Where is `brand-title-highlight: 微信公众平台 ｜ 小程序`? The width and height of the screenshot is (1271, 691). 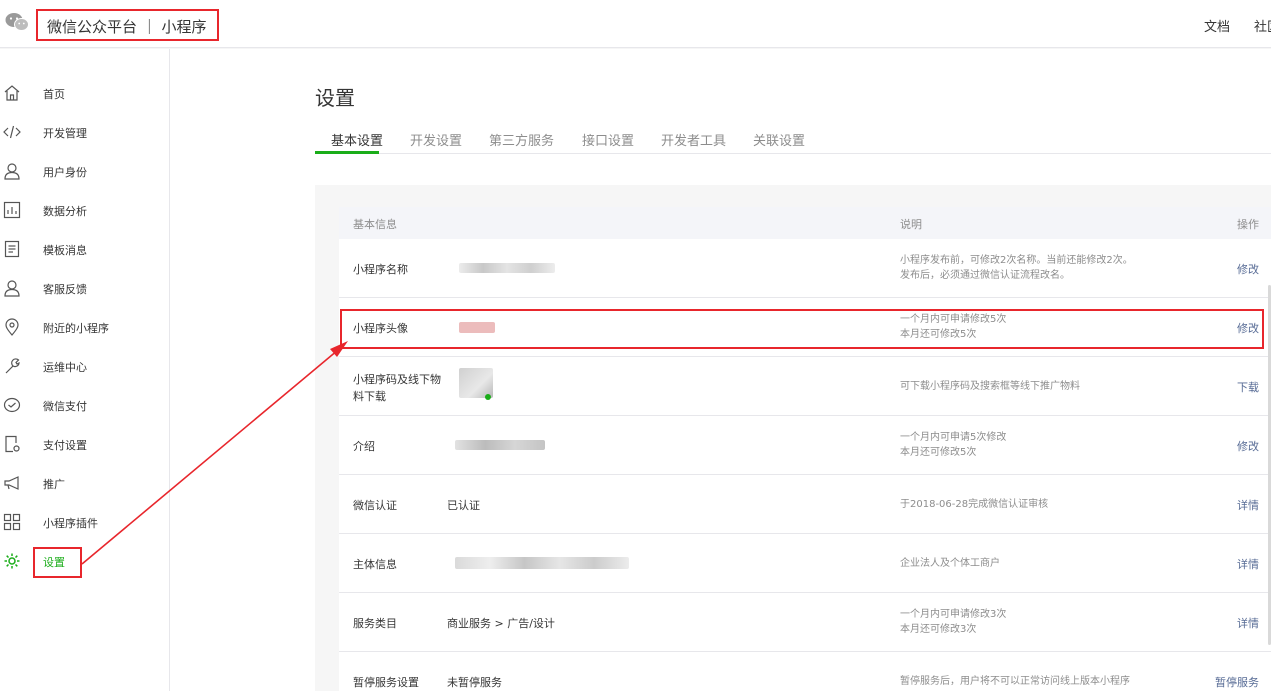 brand-title-highlight: 微信公众平台 ｜ 小程序 is located at coordinates (127, 25).